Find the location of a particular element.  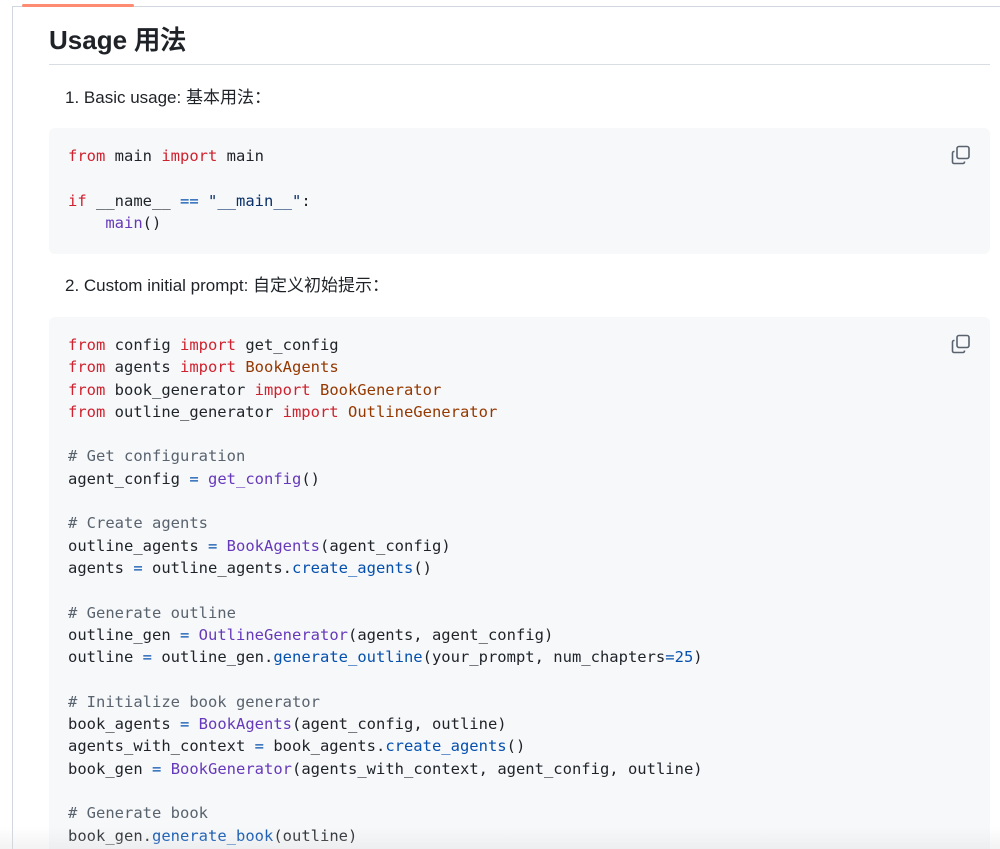

code-token: "__main__" is located at coordinates (255, 200).